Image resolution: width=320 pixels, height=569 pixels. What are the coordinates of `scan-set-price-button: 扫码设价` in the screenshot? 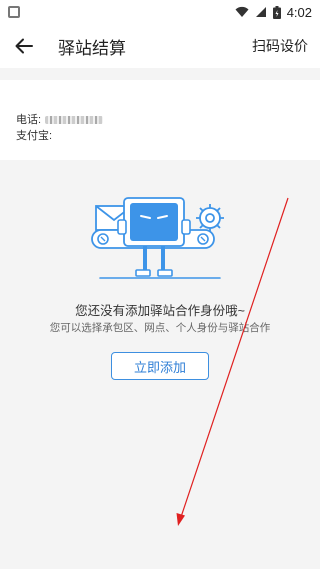 It's located at (280, 46).